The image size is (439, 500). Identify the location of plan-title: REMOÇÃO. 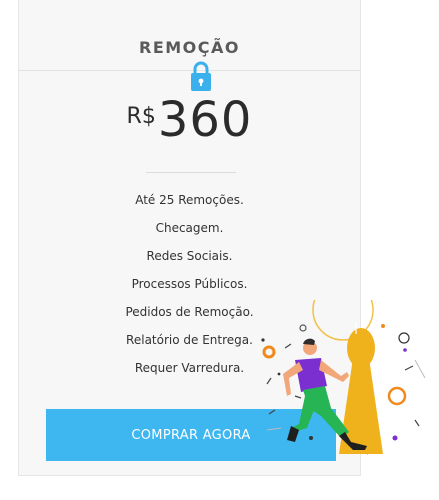
(189, 47).